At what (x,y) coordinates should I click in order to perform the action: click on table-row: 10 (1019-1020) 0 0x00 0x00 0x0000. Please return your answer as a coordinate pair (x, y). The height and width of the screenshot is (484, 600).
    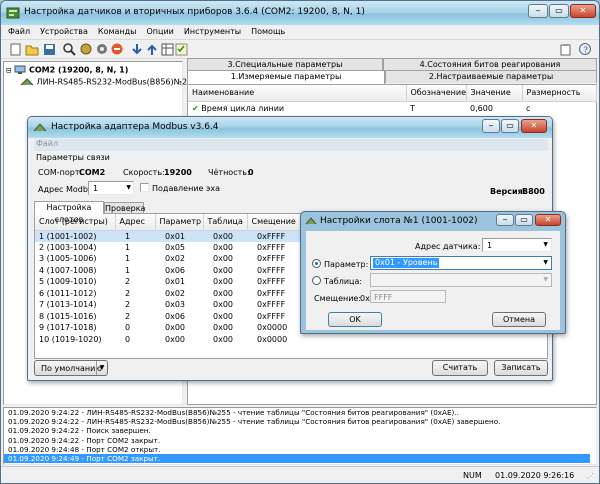
    Looking at the image, I should click on (167, 340).